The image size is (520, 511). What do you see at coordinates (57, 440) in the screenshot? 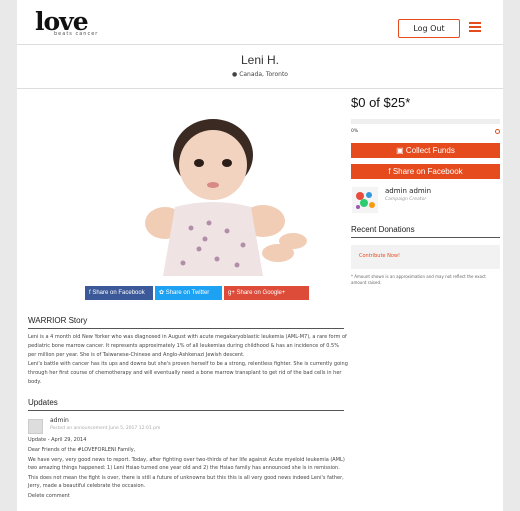
I see `update-line: Update - April 29, 2014` at bounding box center [57, 440].